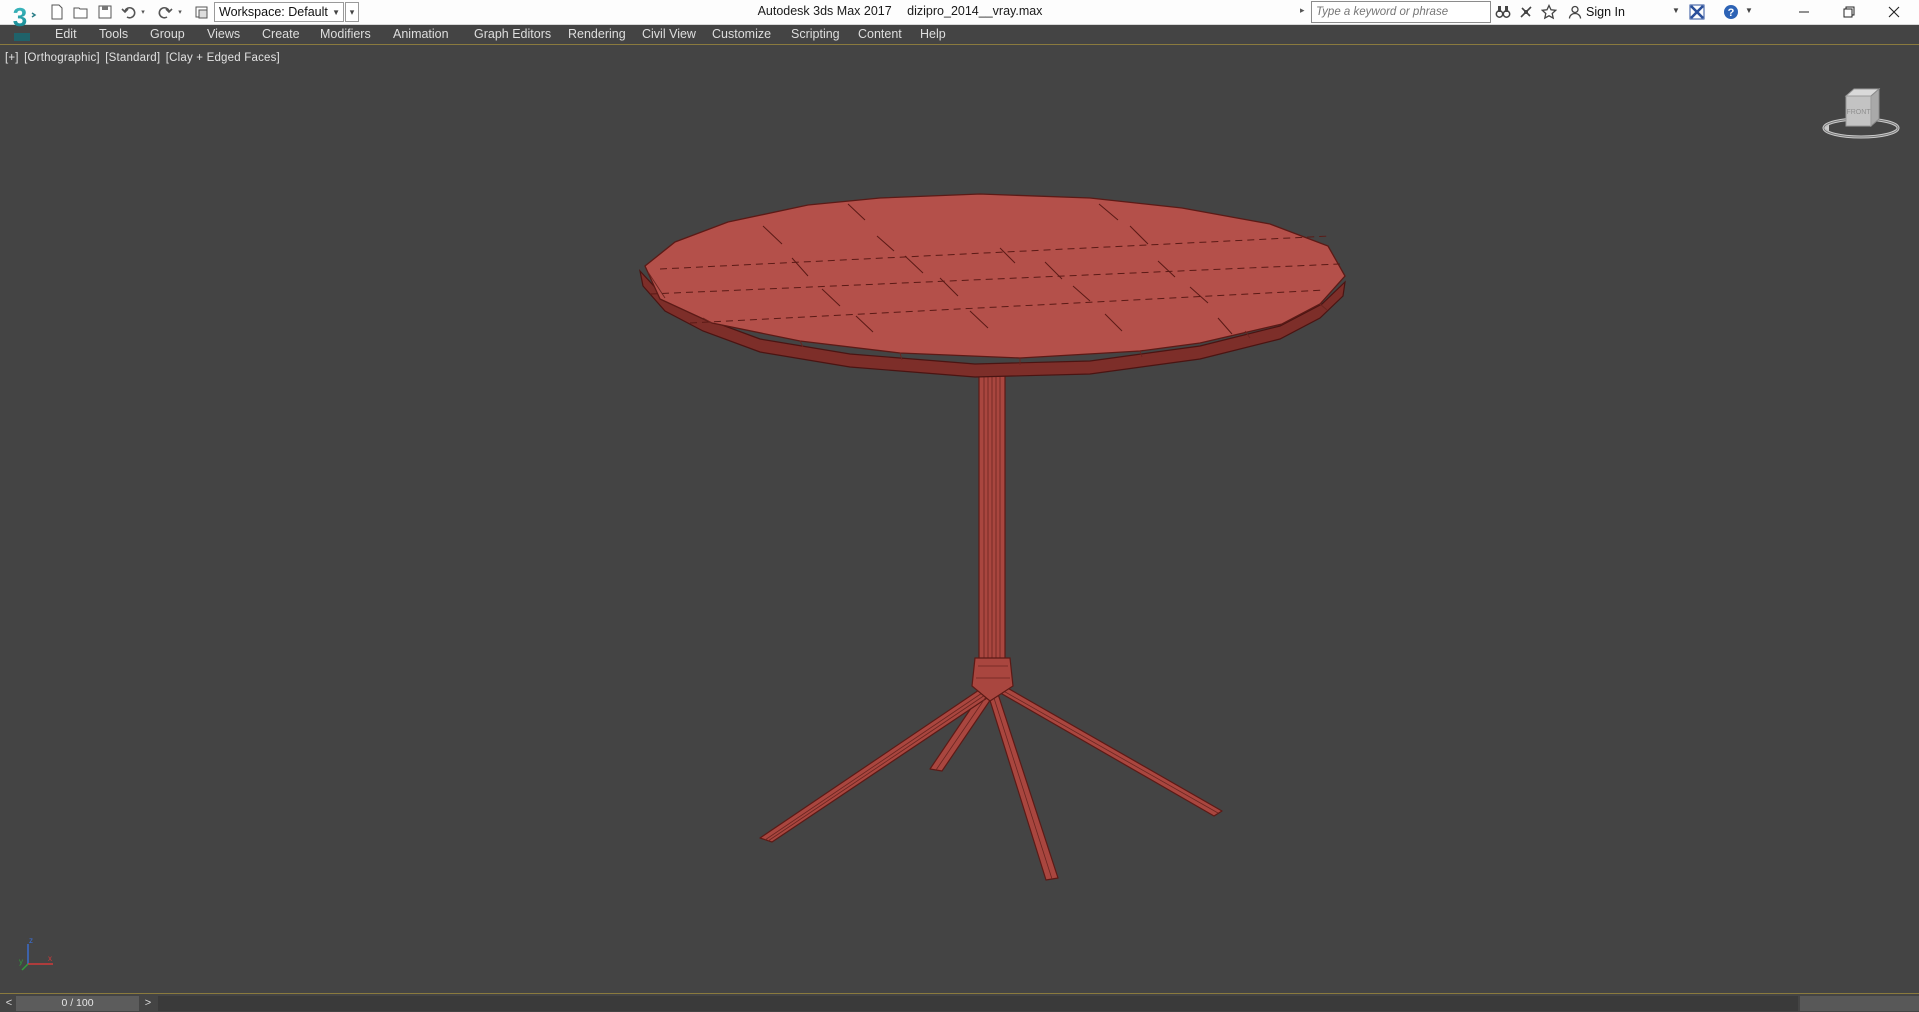 The image size is (1919, 1012). What do you see at coordinates (1302, 10) in the screenshot?
I see `search-expand-icon: ▸` at bounding box center [1302, 10].